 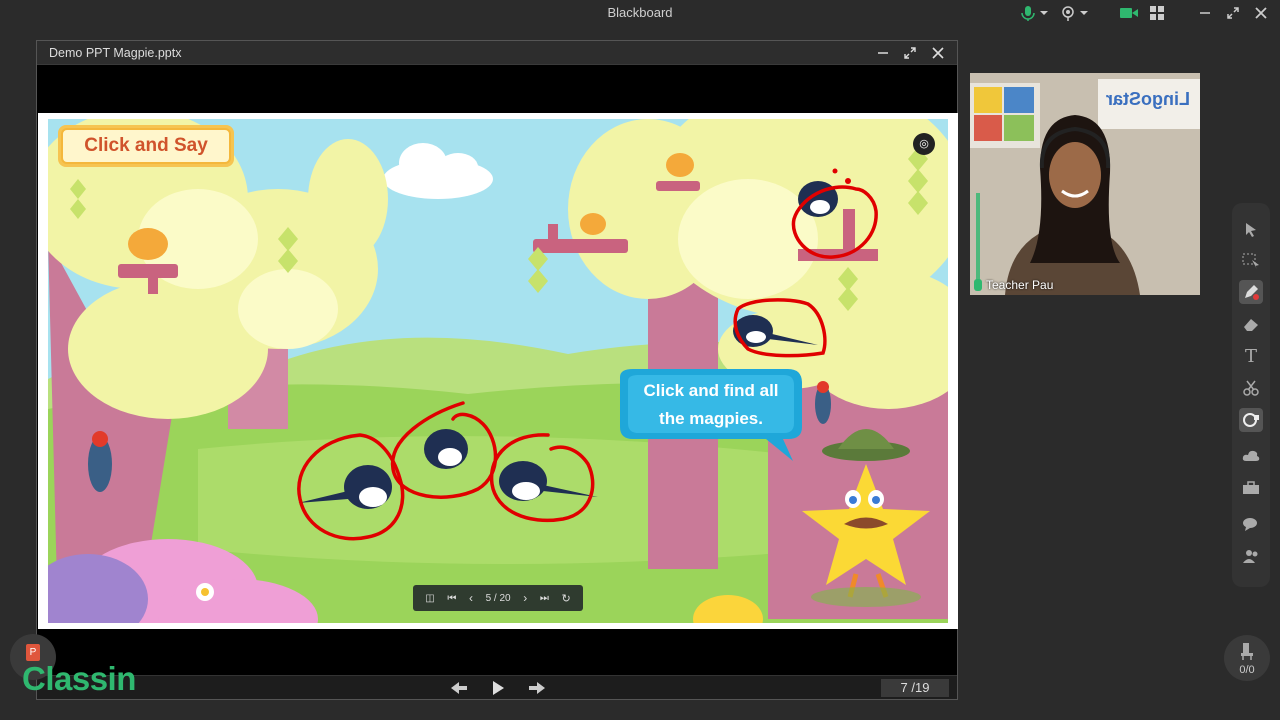 I want to click on bubble-line-2: the magpies., so click(x=711, y=418).